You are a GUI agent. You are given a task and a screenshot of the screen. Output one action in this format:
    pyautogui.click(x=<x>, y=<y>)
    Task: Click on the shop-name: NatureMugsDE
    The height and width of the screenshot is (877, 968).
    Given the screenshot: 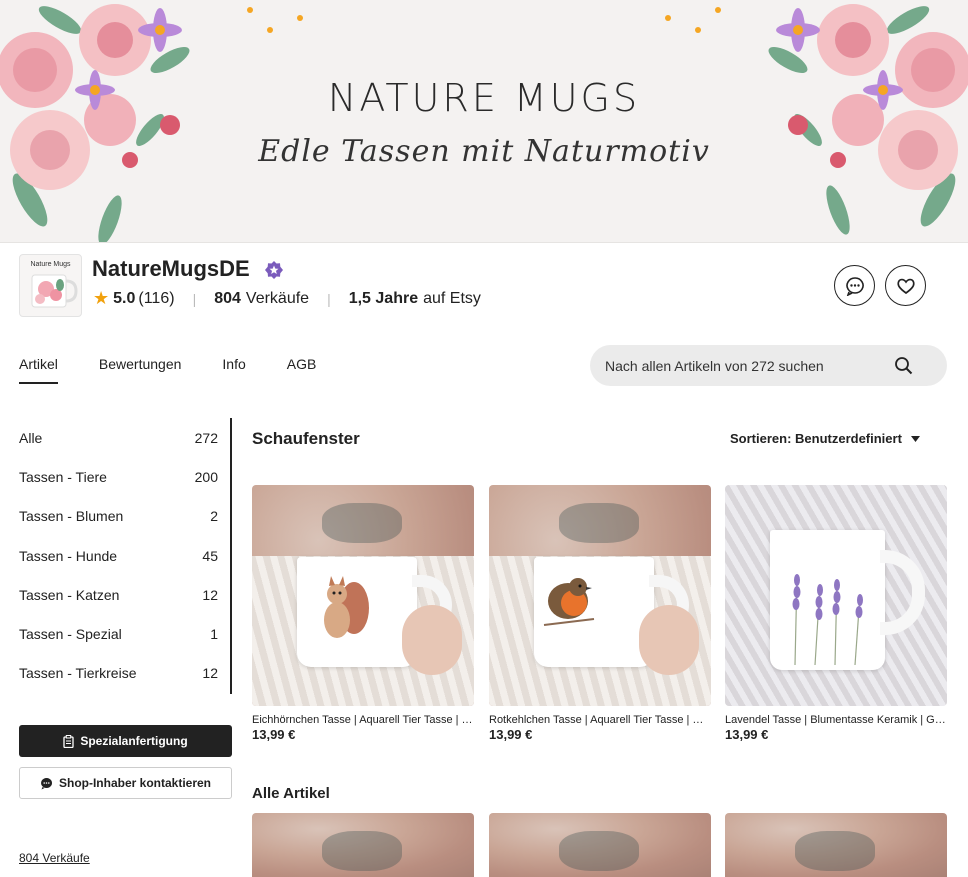 What is the action you would take?
    pyautogui.click(x=171, y=269)
    